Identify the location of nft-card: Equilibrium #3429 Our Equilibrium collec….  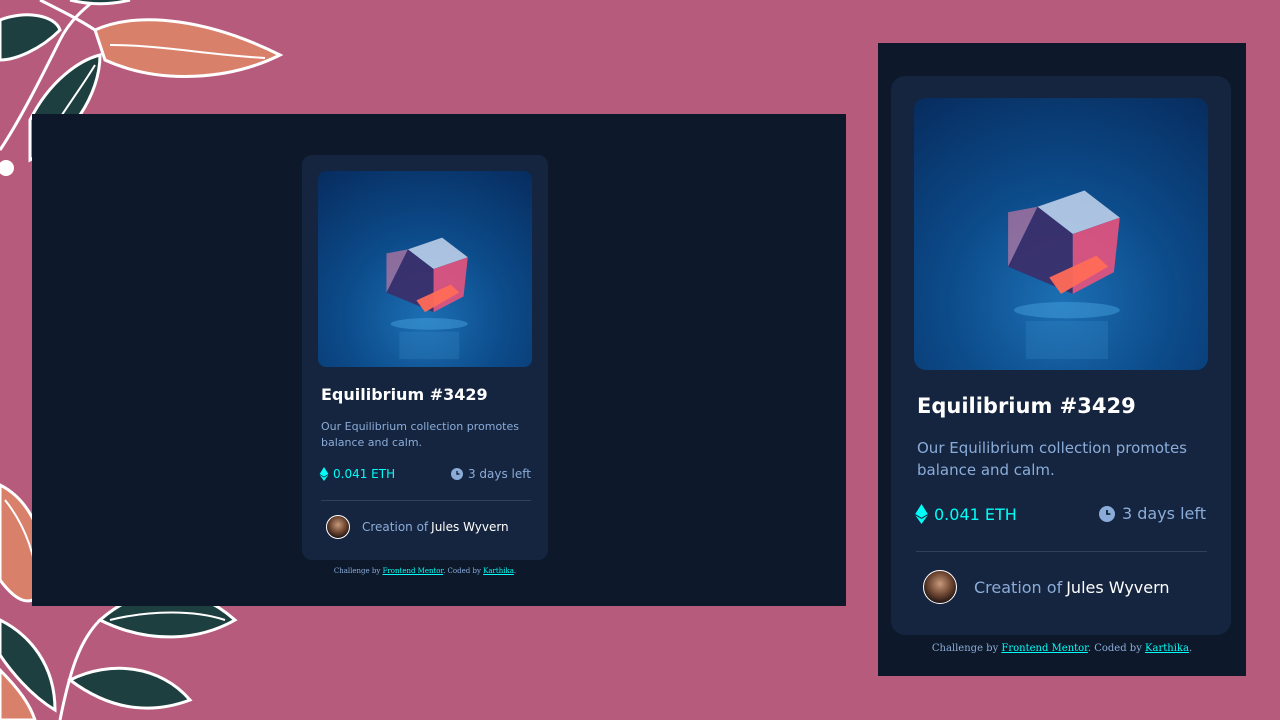
(425, 357).